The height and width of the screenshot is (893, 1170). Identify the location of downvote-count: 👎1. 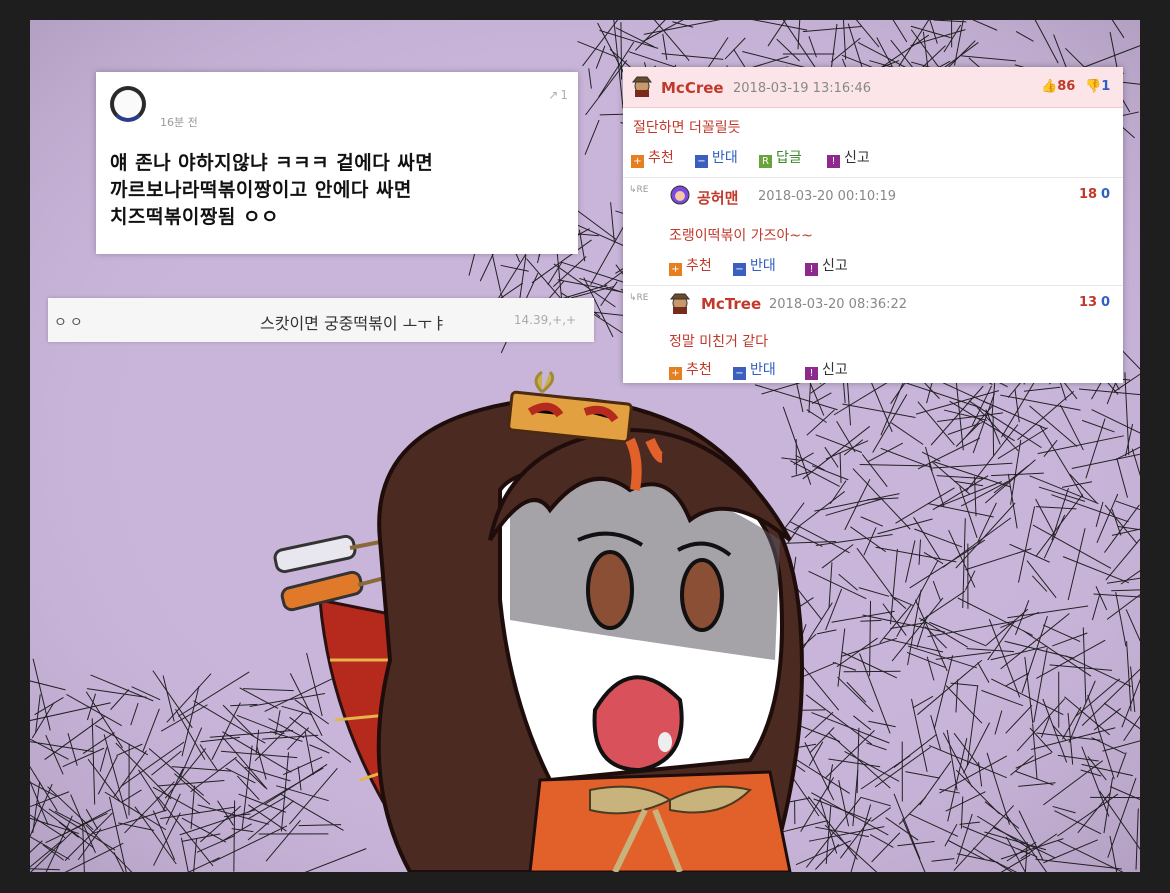
(1097, 86).